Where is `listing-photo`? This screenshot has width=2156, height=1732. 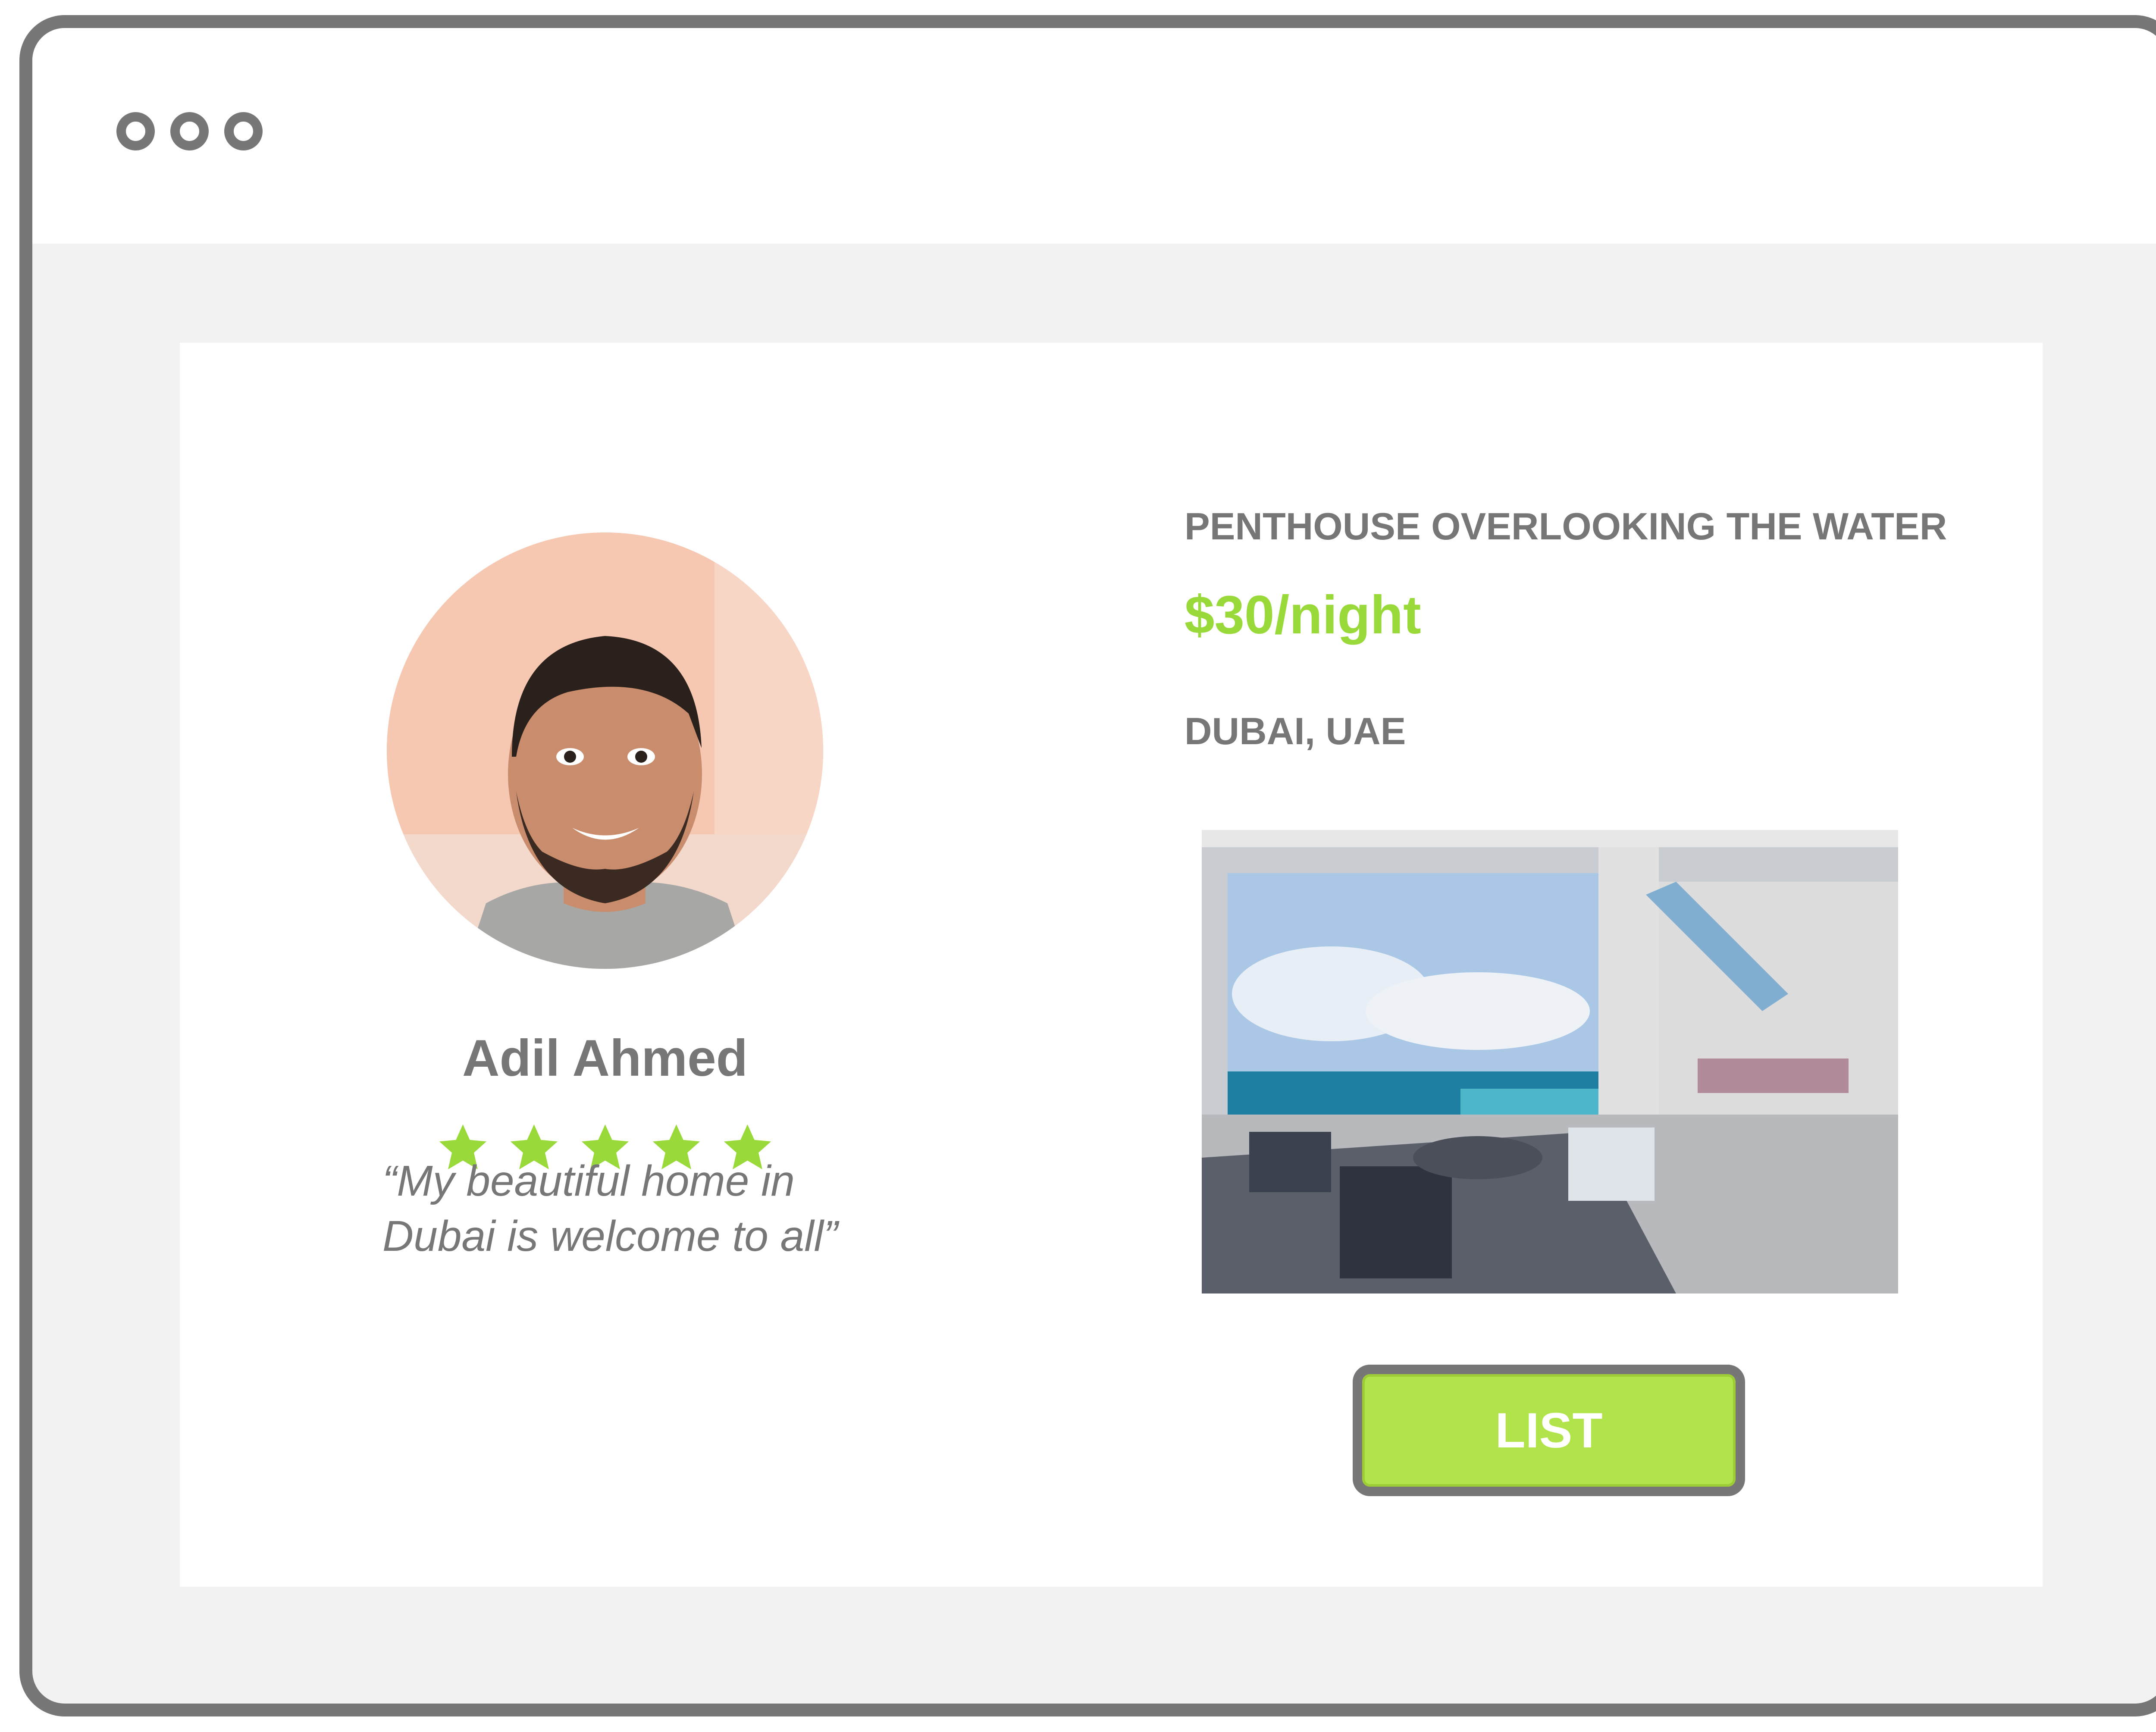 listing-photo is located at coordinates (1550, 1062).